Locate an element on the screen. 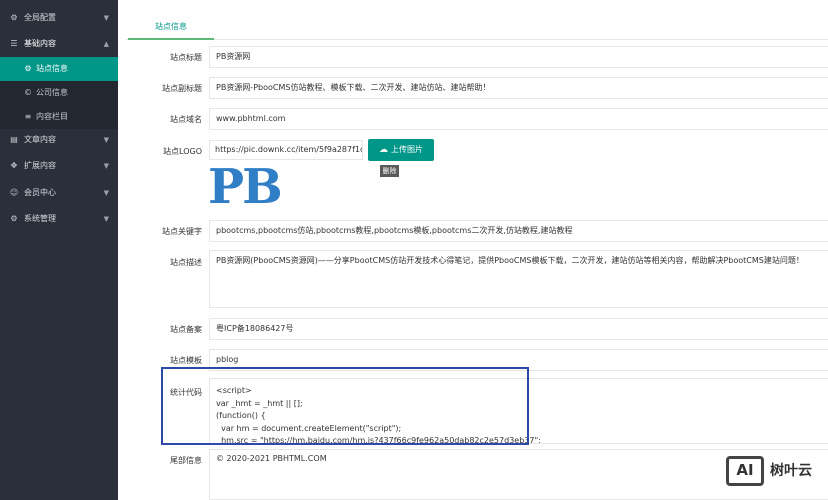  nav-label: 文章内容 is located at coordinates (40, 139).